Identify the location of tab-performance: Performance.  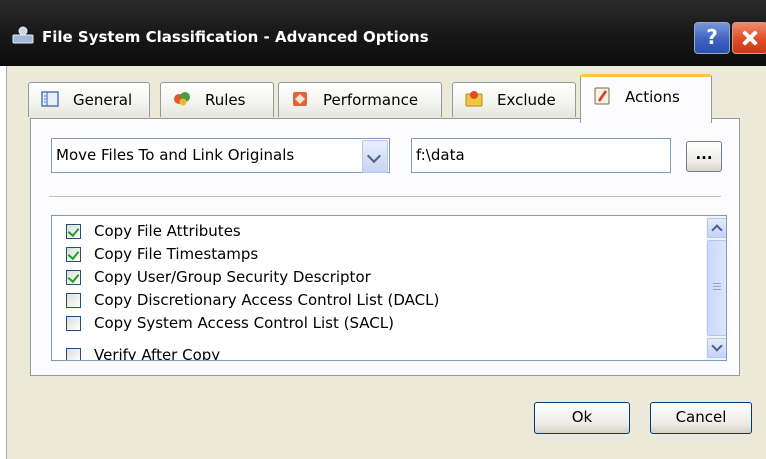
(360, 99).